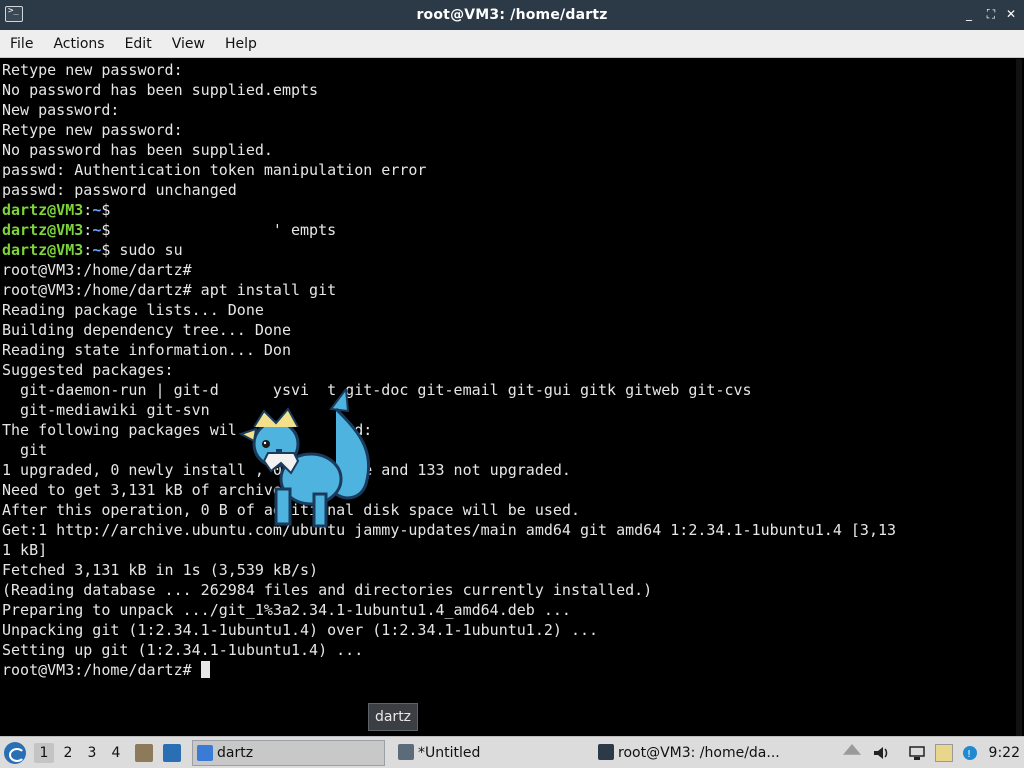 The width and height of the screenshot is (1024, 768). Describe the element at coordinates (160, 570) in the screenshot. I see `terminal-line: Fetched 3,131 kB in 1s (3,539 kB/s)` at that location.